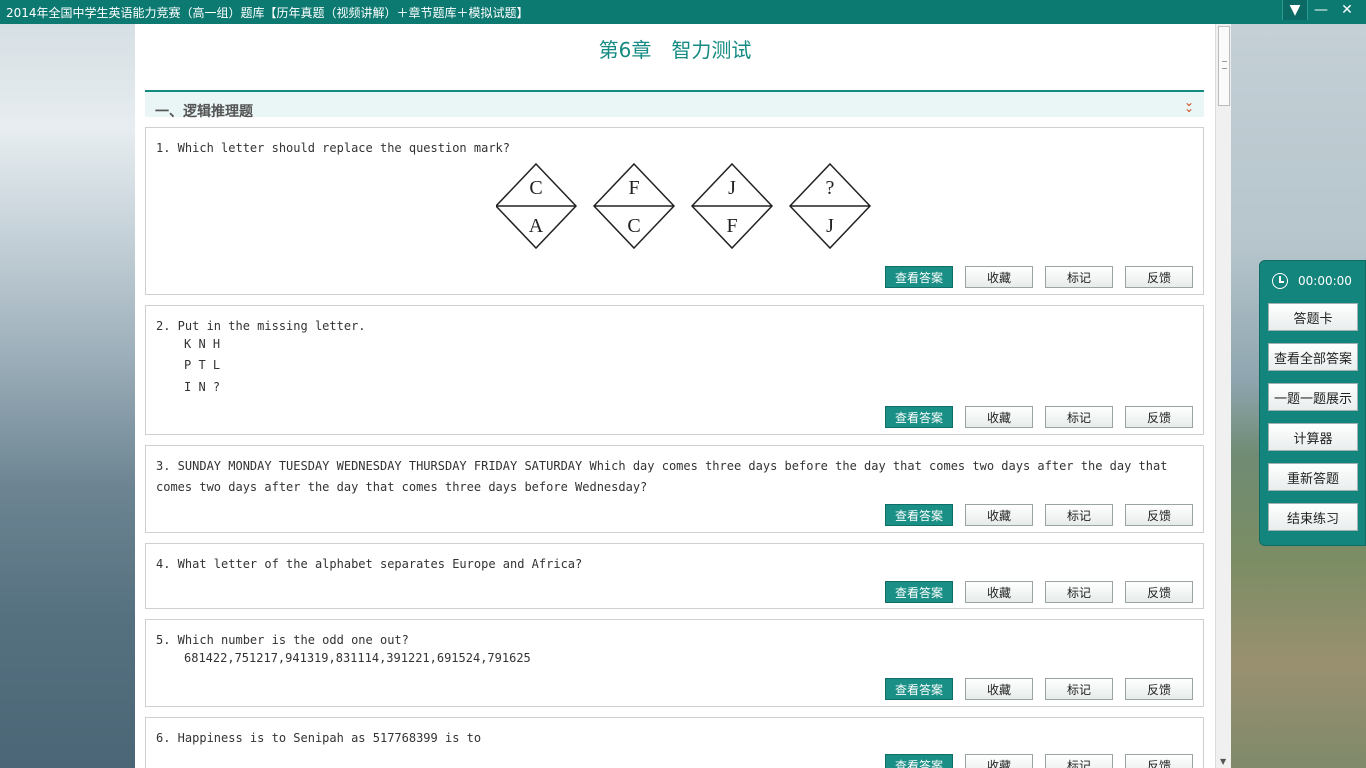  Describe the element at coordinates (261, 326) in the screenshot. I see `question-text: 2. Put in the missing letter.` at that location.